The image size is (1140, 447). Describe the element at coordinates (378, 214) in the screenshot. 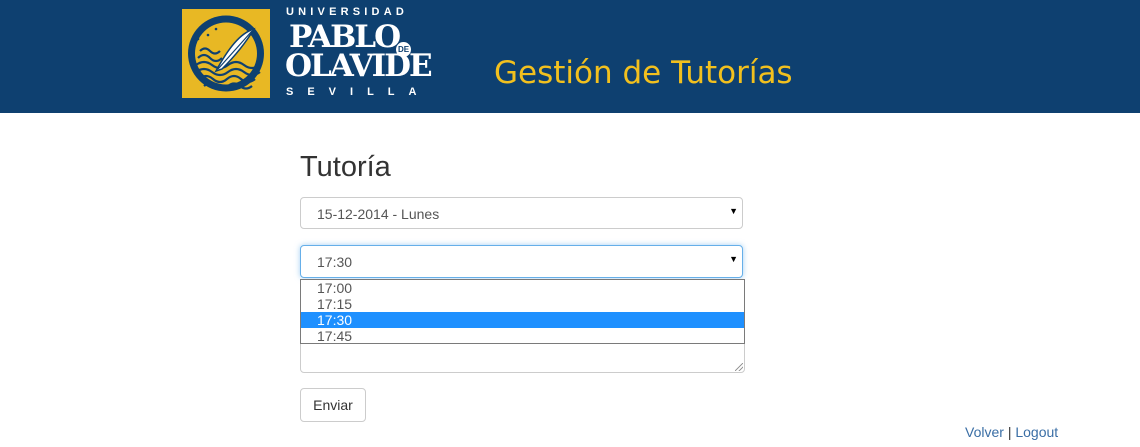

I see `date-select-value: 15-12-2014 - Lunes` at that location.